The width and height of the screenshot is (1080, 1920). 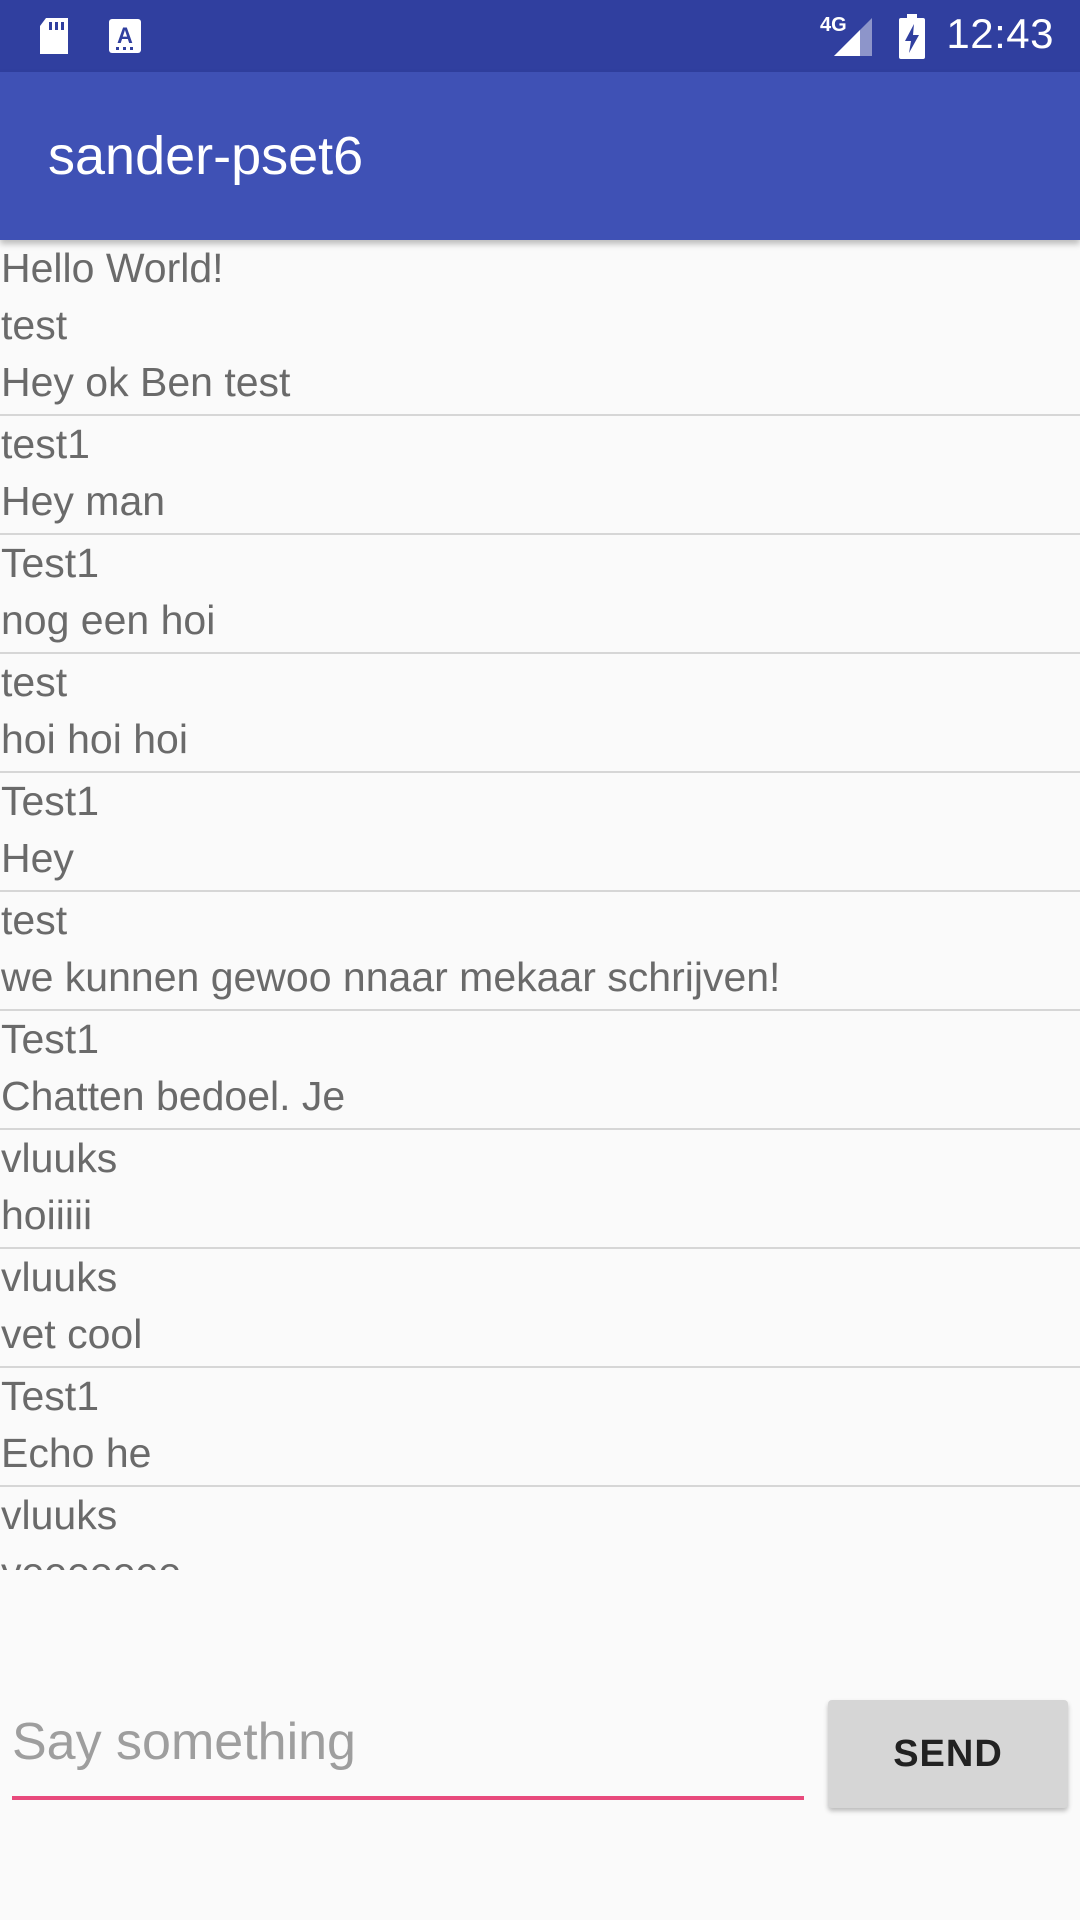 I want to click on message-input-underline, so click(x=408, y=1744).